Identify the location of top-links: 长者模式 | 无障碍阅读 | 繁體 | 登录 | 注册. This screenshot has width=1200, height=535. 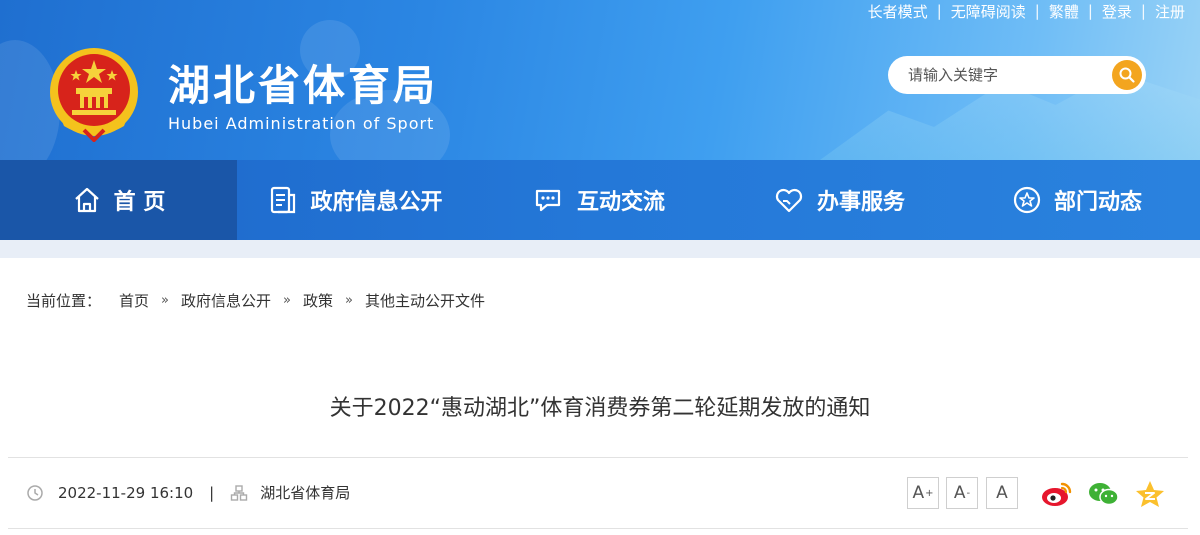
(1026, 11).